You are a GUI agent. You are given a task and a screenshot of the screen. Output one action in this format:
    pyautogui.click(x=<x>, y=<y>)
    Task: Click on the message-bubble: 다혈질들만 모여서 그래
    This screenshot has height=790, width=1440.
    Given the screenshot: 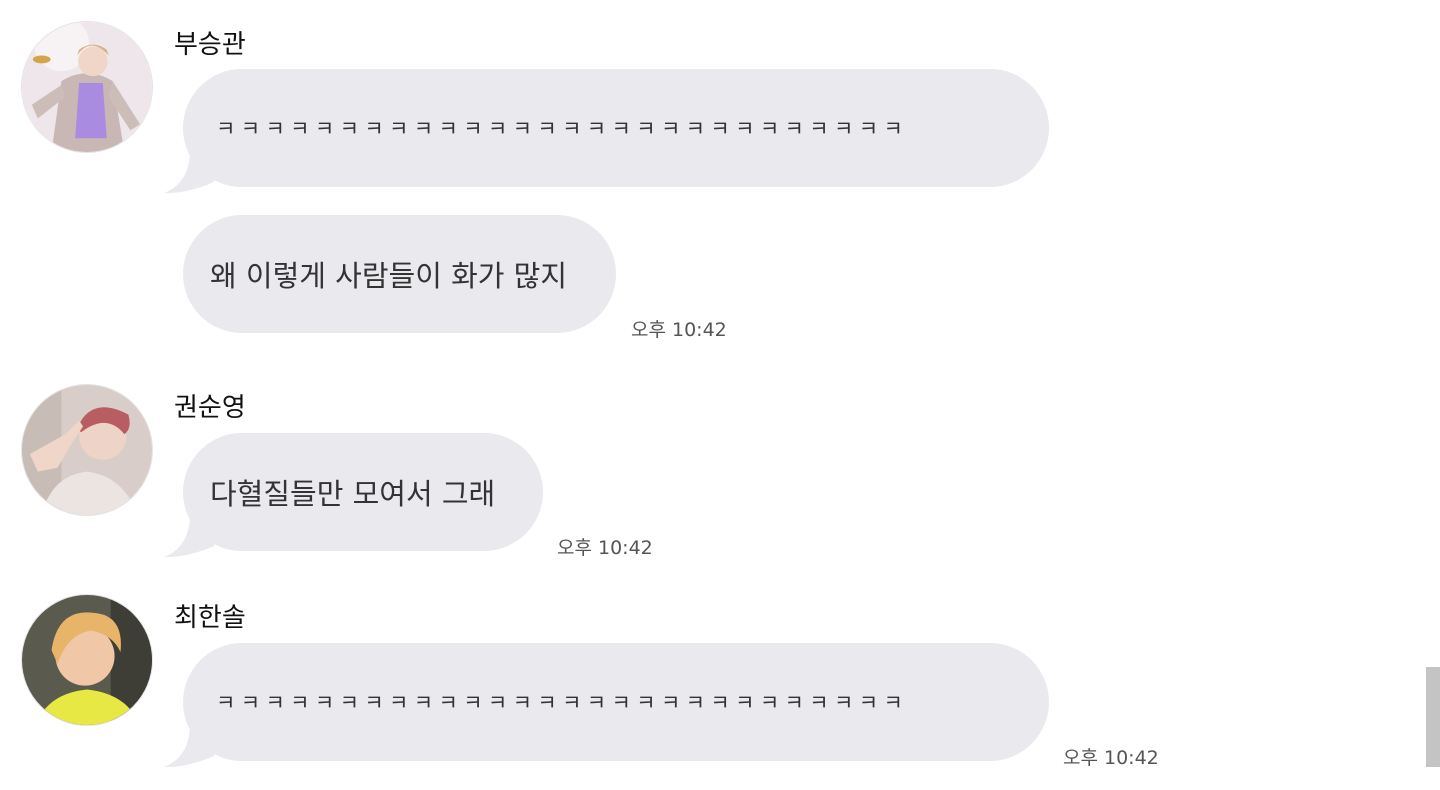 What is the action you would take?
    pyautogui.click(x=363, y=492)
    